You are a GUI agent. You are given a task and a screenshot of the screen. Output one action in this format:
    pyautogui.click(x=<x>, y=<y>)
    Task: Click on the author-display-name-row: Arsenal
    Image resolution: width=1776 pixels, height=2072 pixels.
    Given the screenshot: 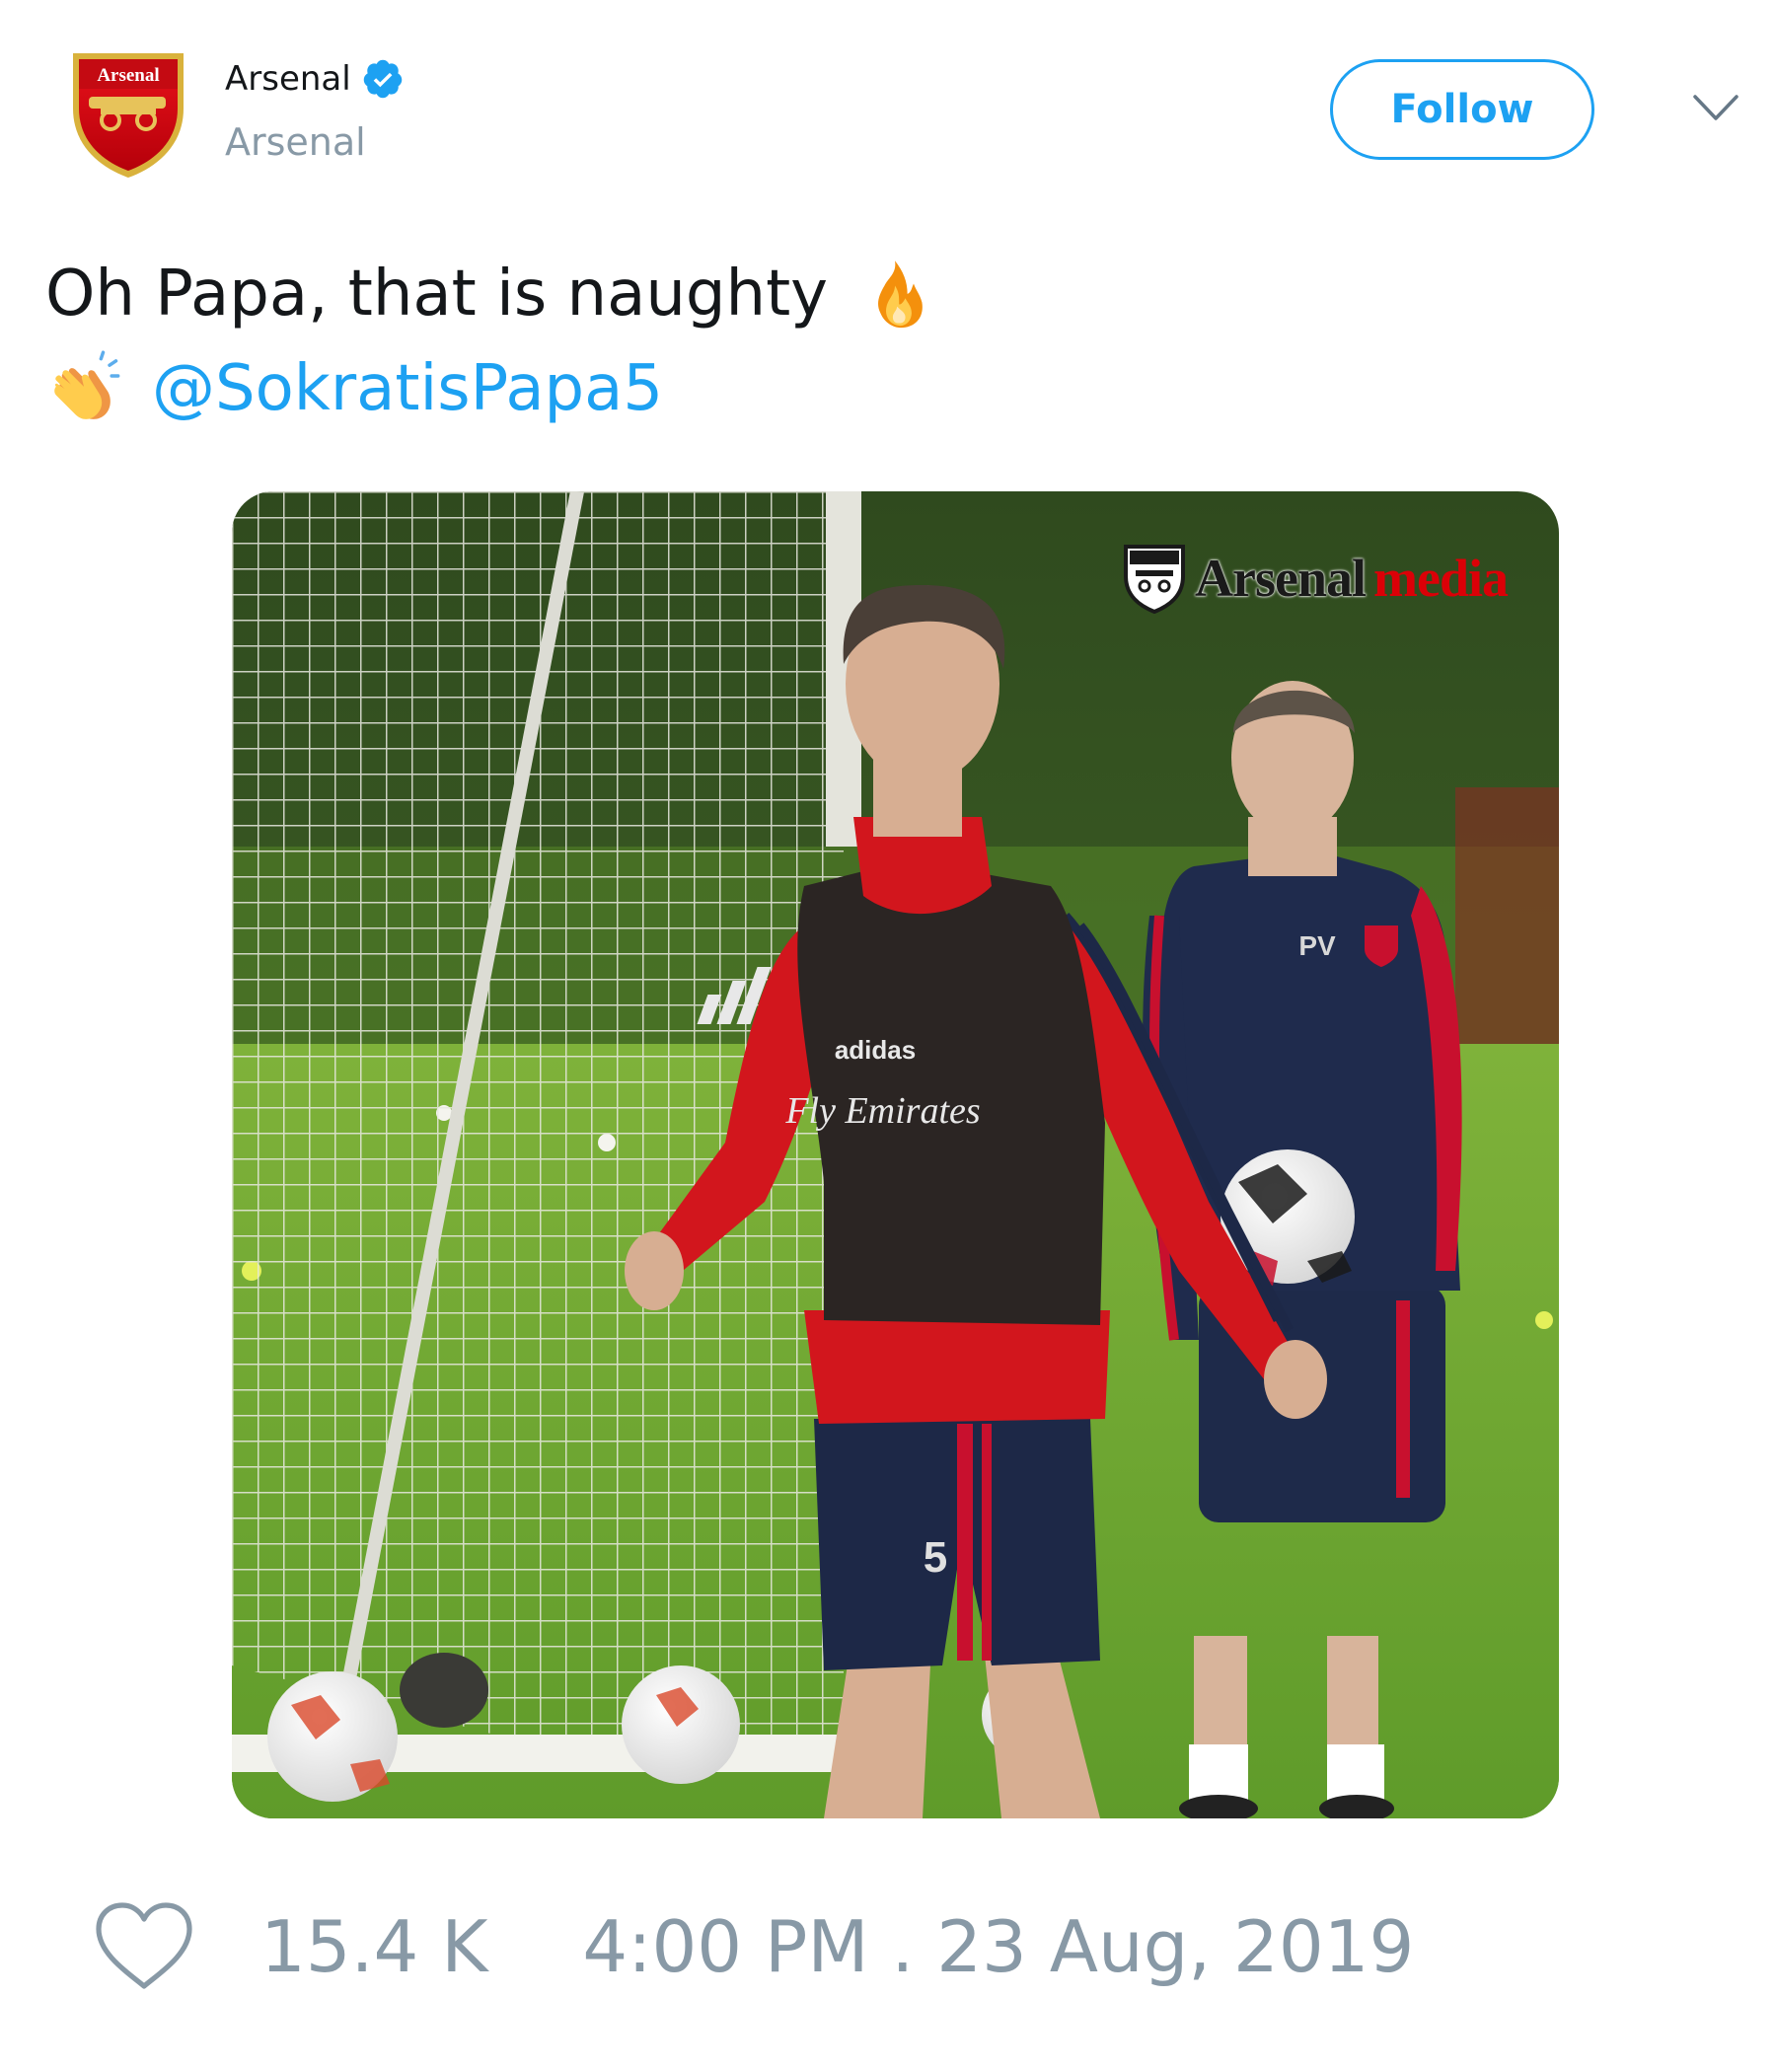 What is the action you would take?
    pyautogui.click(x=315, y=79)
    